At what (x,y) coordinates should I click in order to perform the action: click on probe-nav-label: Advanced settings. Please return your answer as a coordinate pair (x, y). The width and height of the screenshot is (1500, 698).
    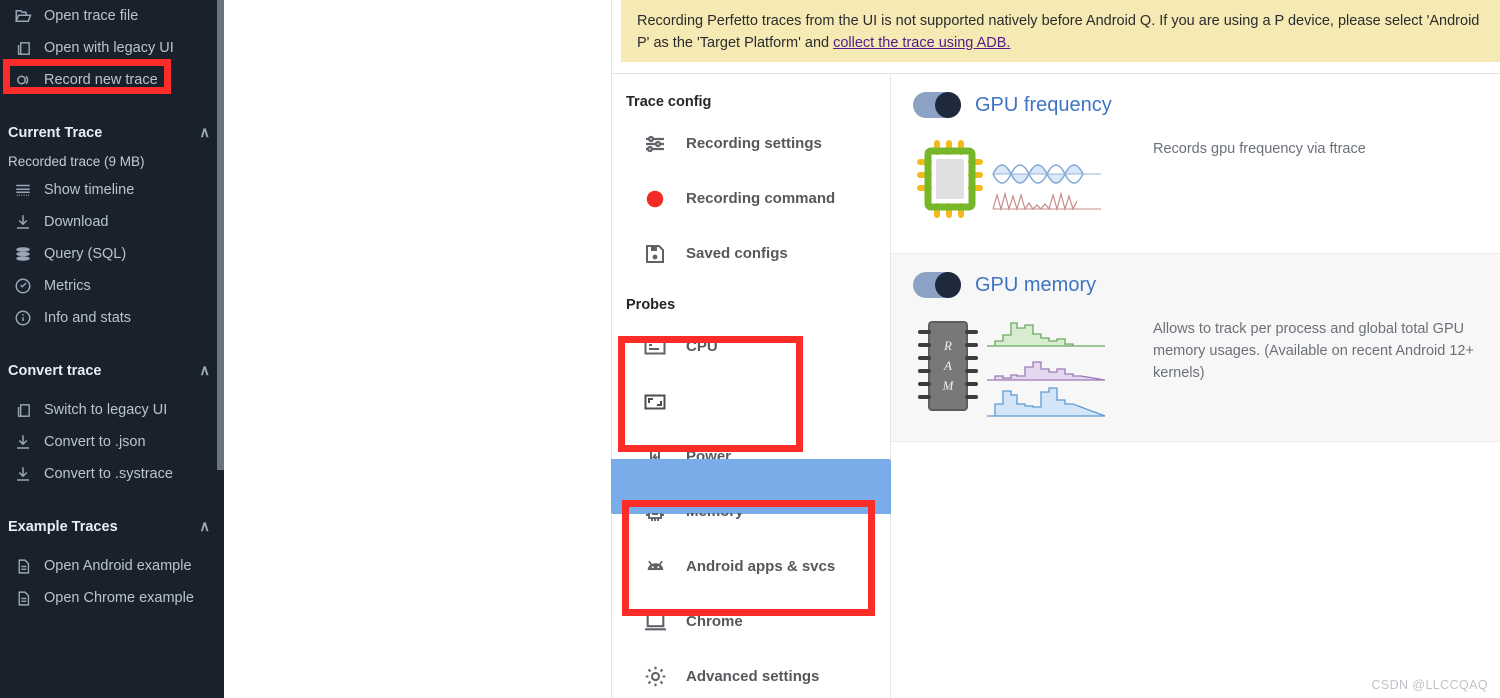
    Looking at the image, I should click on (753, 676).